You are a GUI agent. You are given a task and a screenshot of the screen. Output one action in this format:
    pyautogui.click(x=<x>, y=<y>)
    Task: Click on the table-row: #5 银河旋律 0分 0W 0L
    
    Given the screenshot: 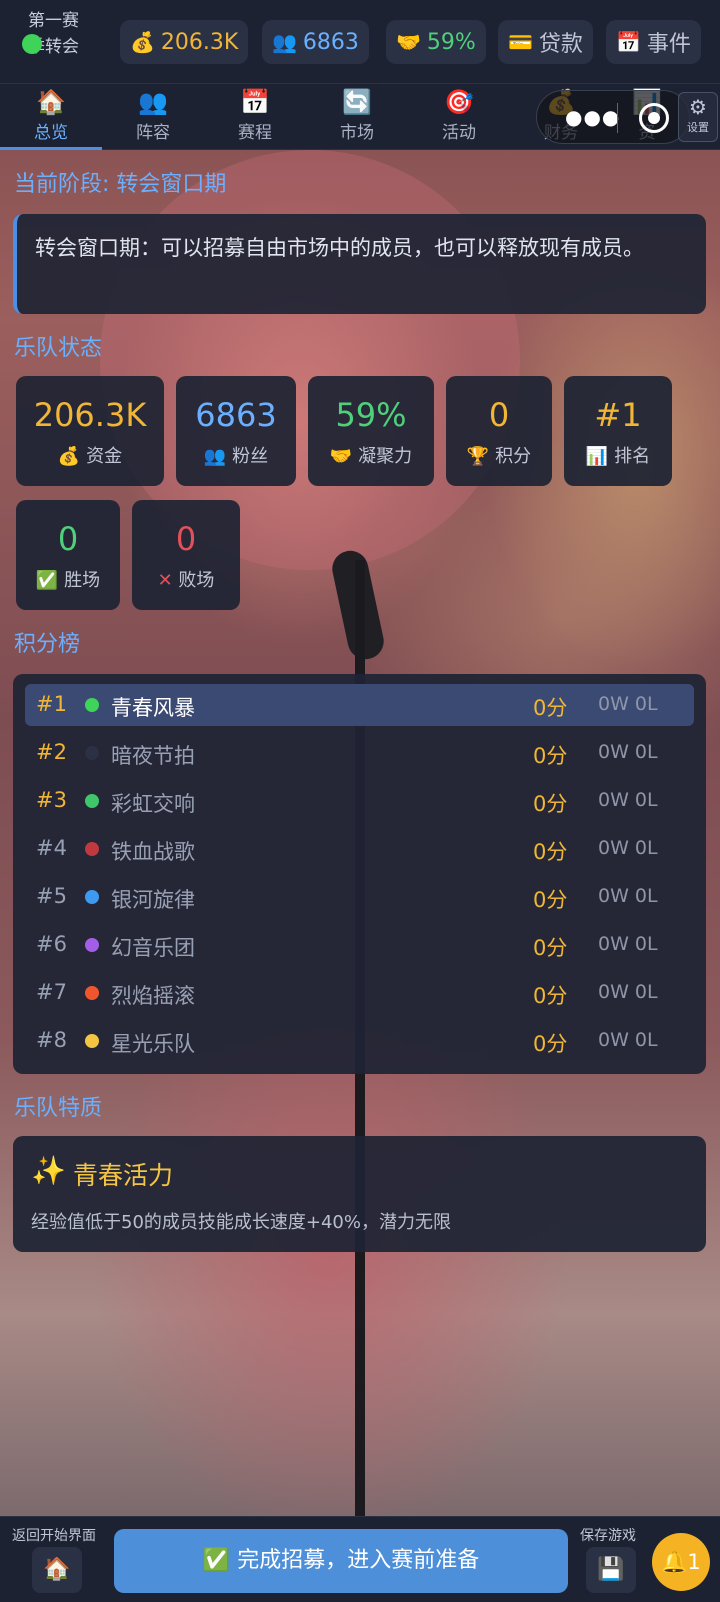 What is the action you would take?
    pyautogui.click(x=359, y=897)
    